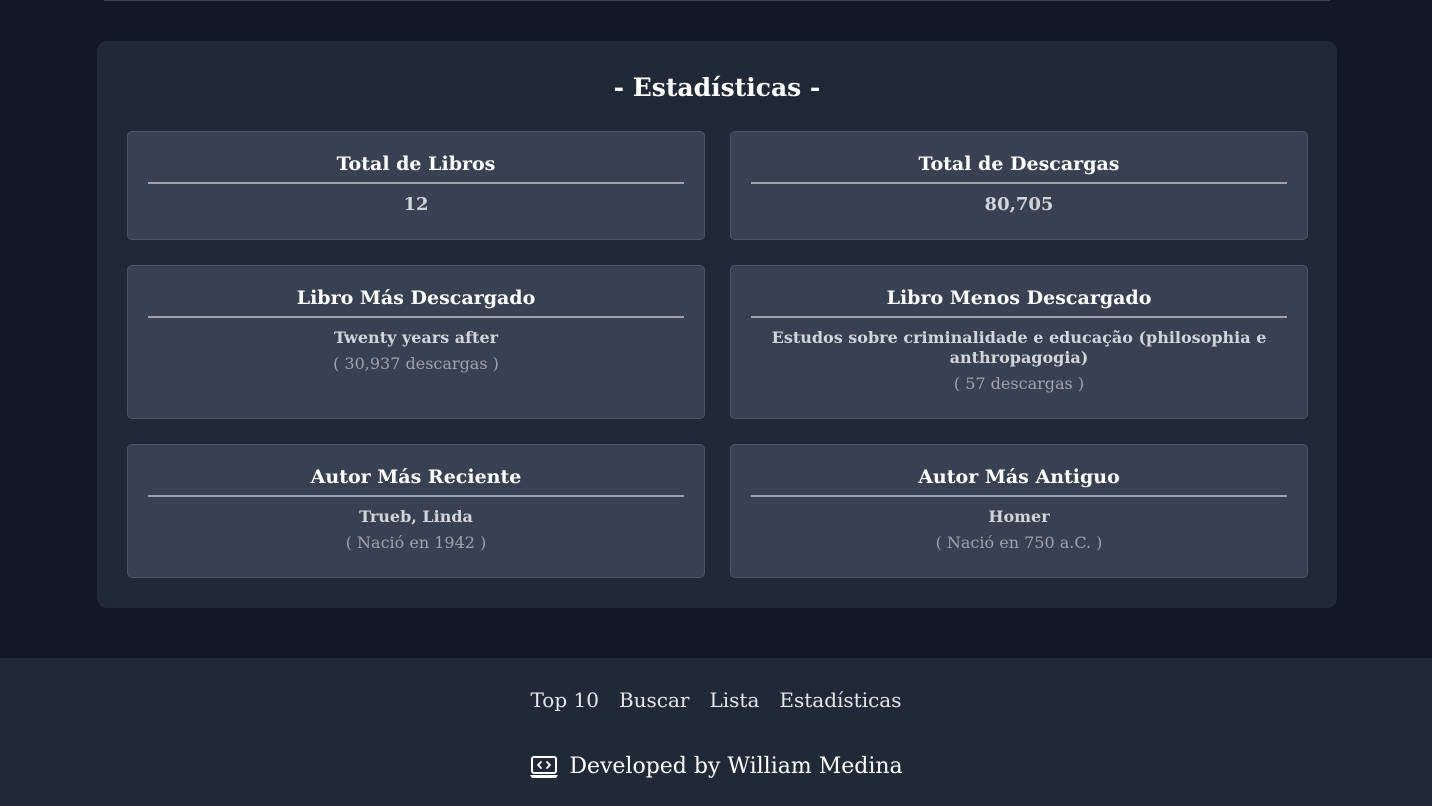 The image size is (1432, 806). Describe the element at coordinates (734, 700) in the screenshot. I see `footer-link-lista: Lista` at that location.